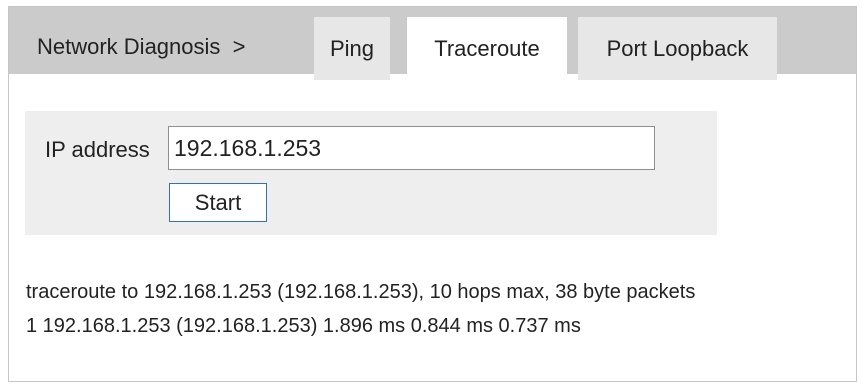 This screenshot has width=862, height=387. I want to click on tab-label: Traceroute, so click(487, 48).